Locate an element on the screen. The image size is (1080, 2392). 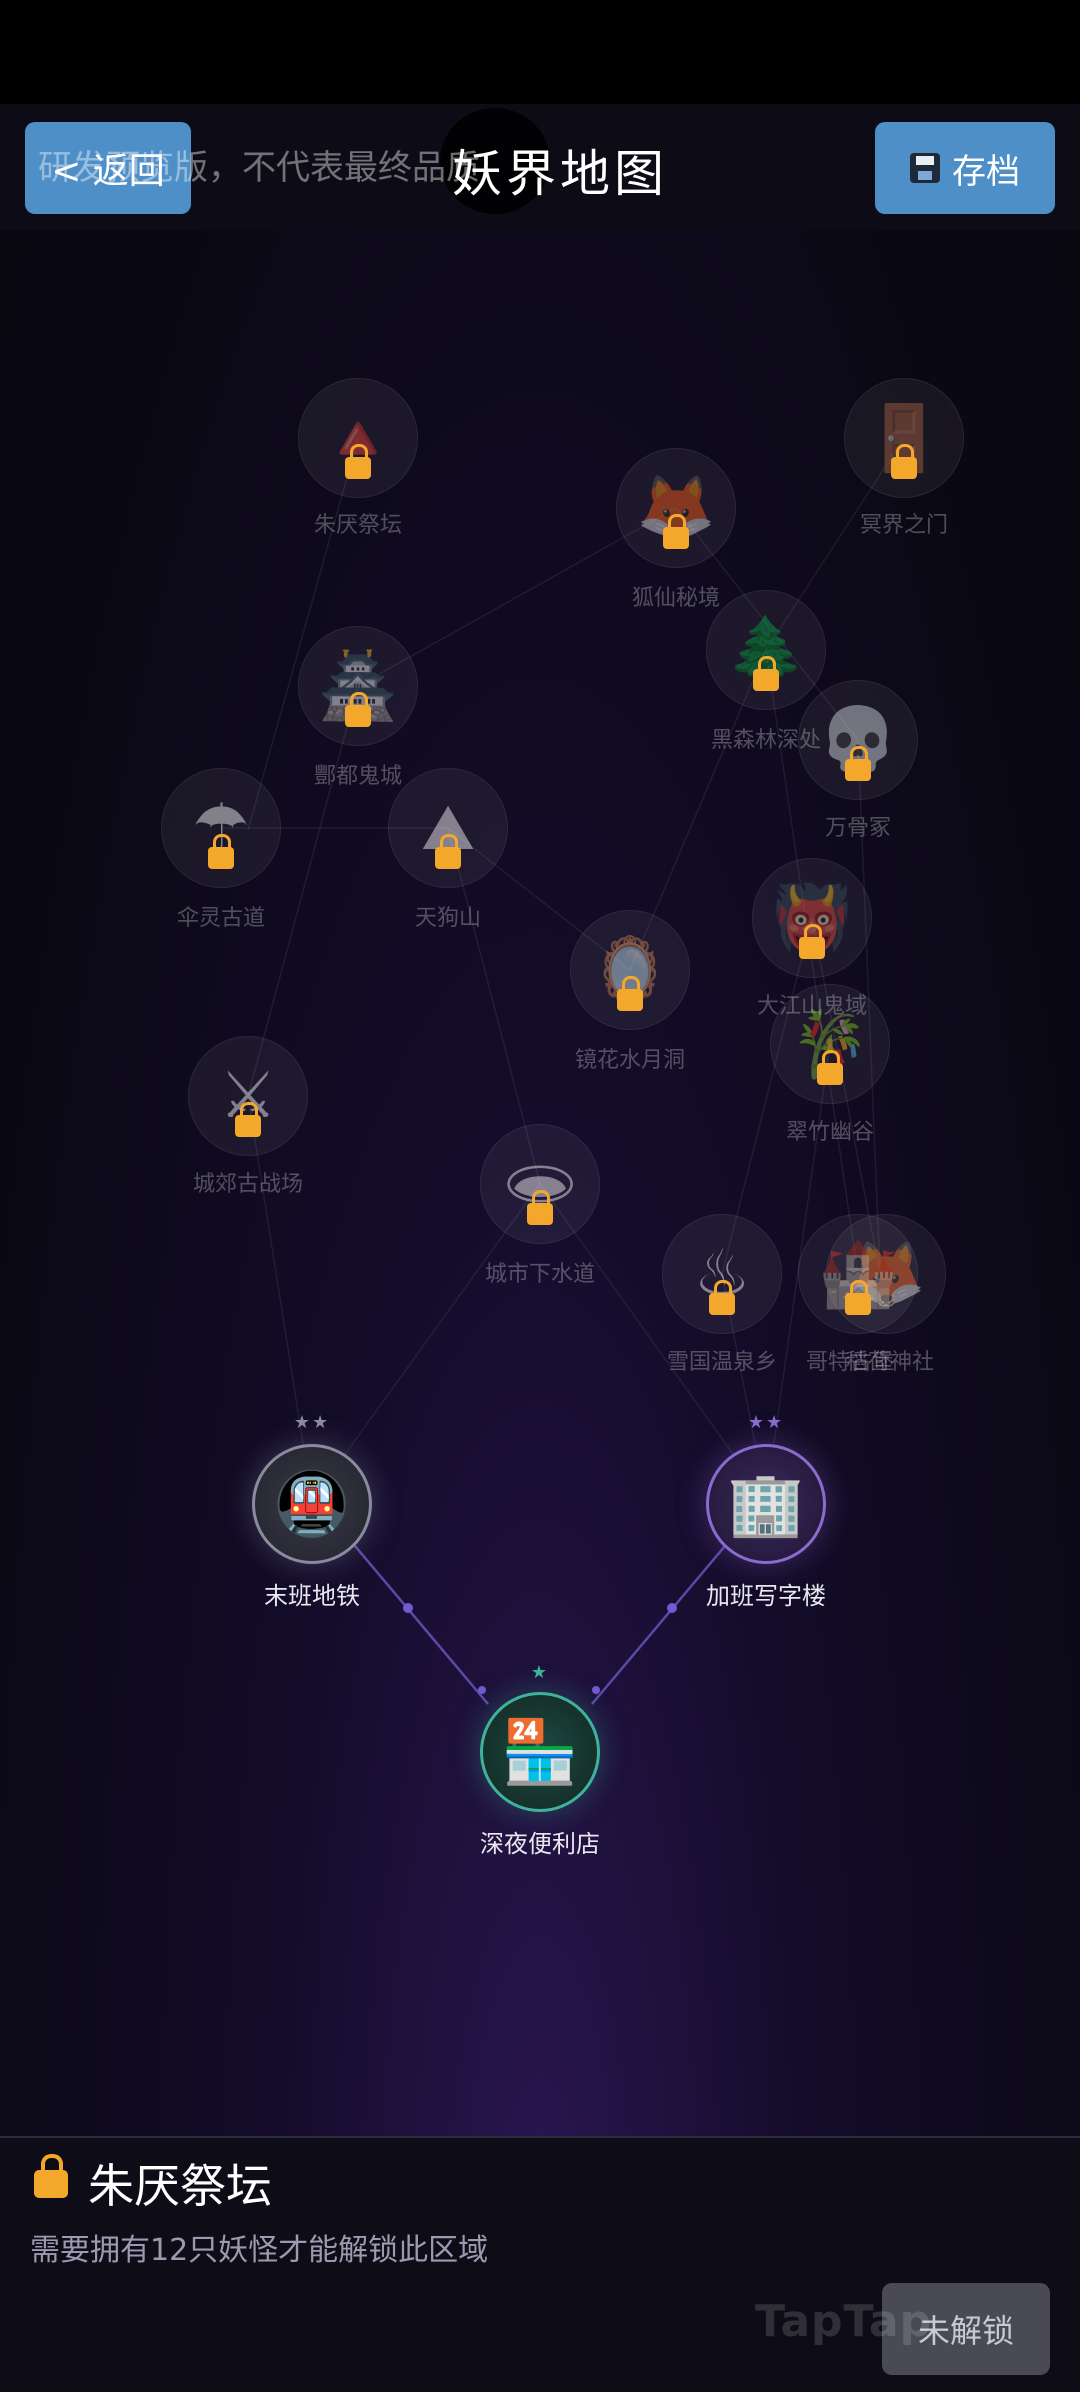
convenience-store-icon: 🏪 is located at coordinates (540, 1751).